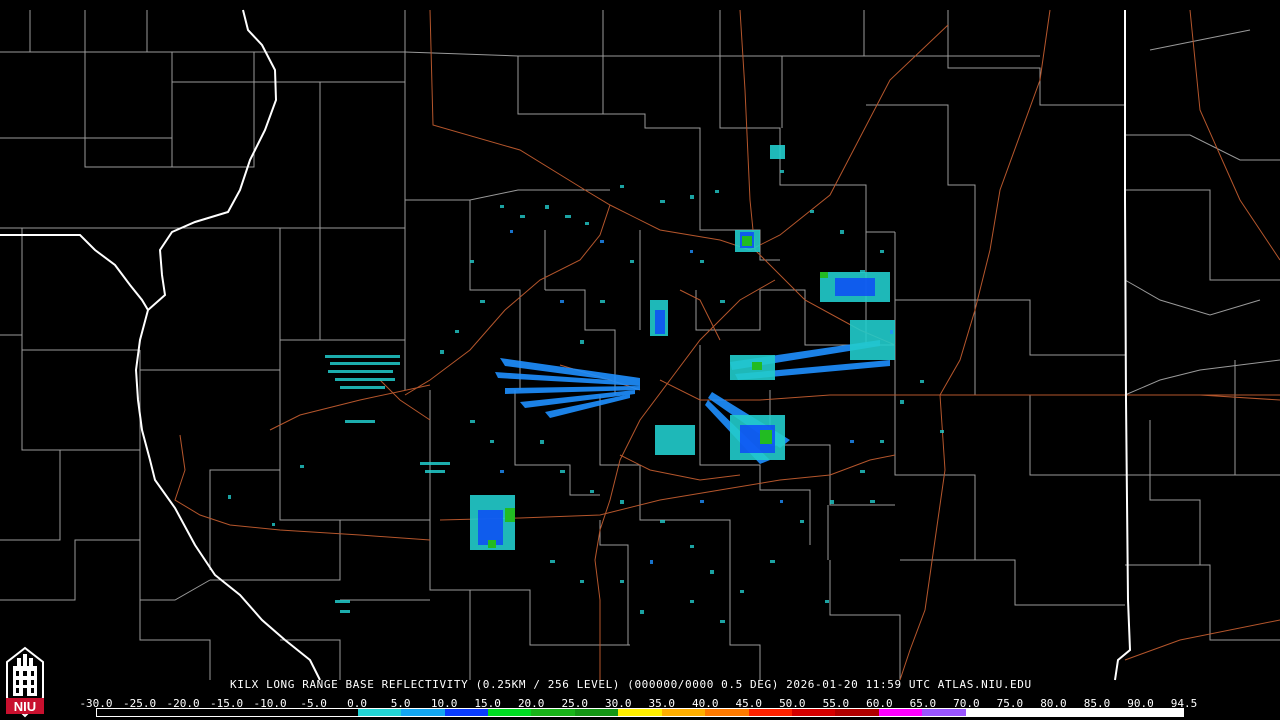 The height and width of the screenshot is (720, 1280). What do you see at coordinates (705, 703) in the screenshot?
I see `colorbar-tick-label: 40.0` at bounding box center [705, 703].